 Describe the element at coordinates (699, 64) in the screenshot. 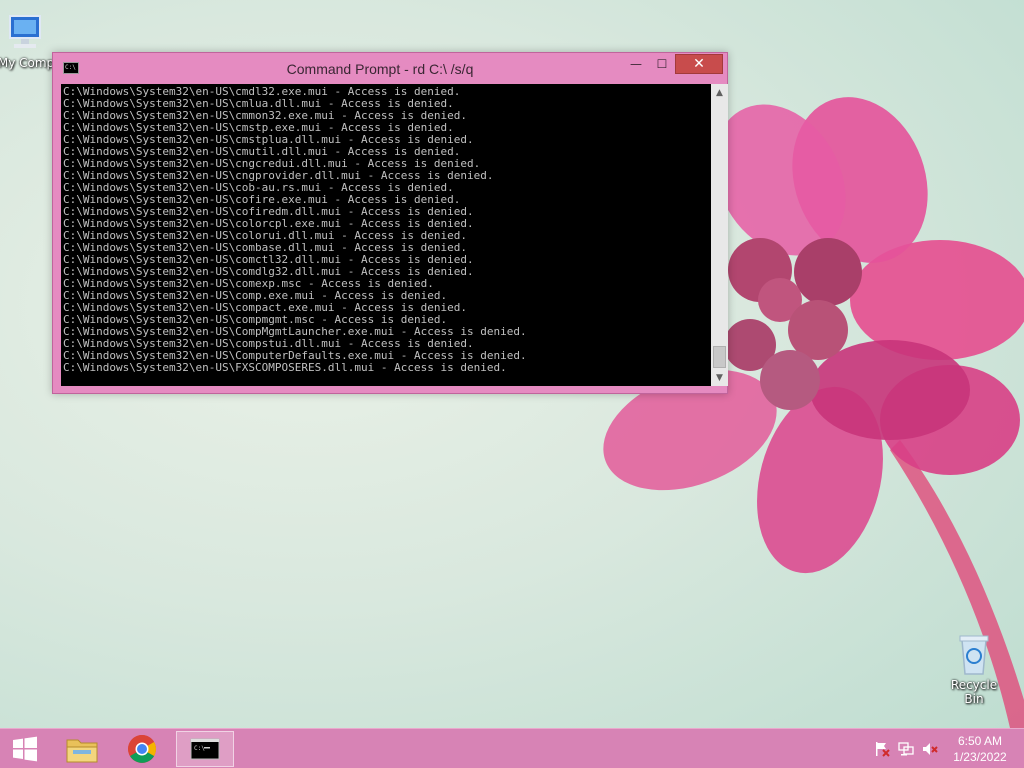

I see `close-button: ✕` at that location.